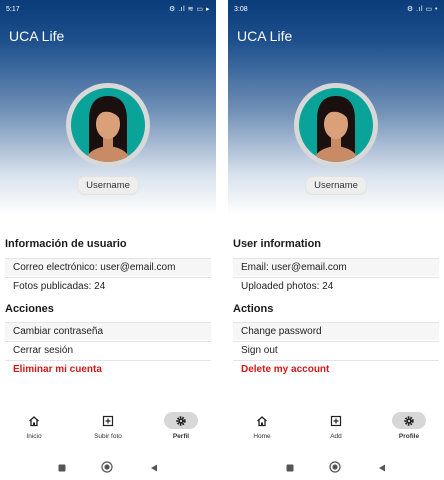 The width and height of the screenshot is (444, 480). I want to click on nav-add: Add, so click(336, 426).